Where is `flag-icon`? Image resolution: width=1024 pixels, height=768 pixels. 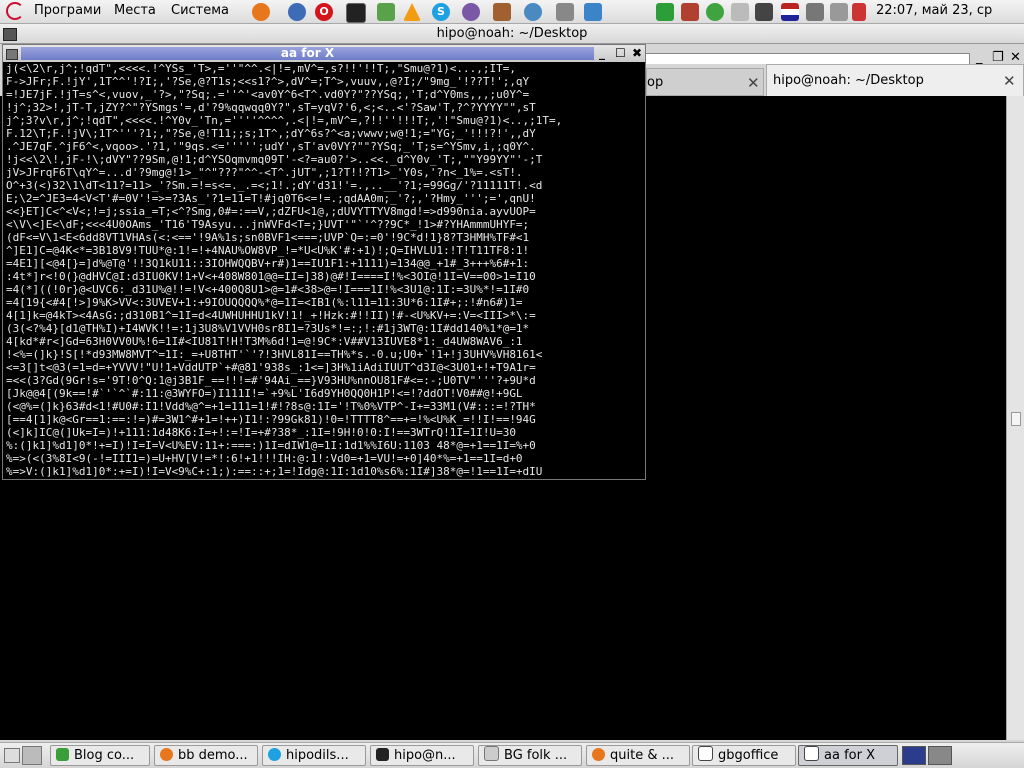
flag-icon is located at coordinates (790, 12).